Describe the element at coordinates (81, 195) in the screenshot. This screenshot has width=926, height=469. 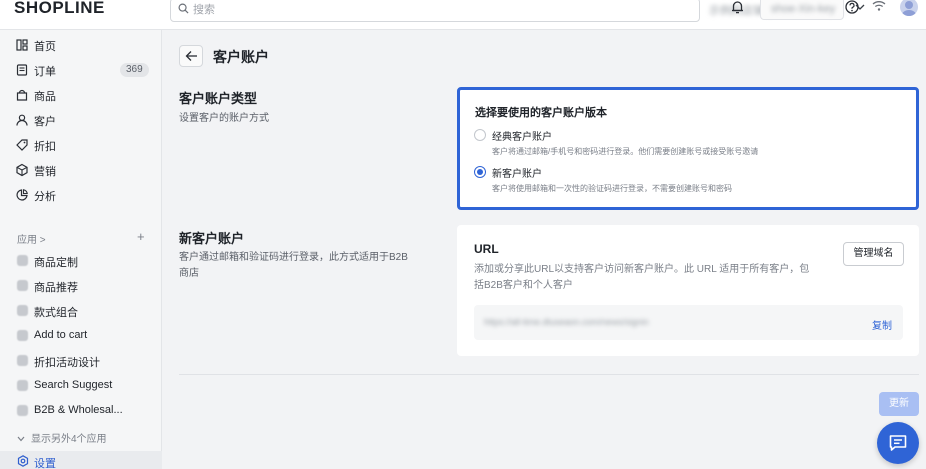
I see `sidebar-item-analytics: 分析` at that location.